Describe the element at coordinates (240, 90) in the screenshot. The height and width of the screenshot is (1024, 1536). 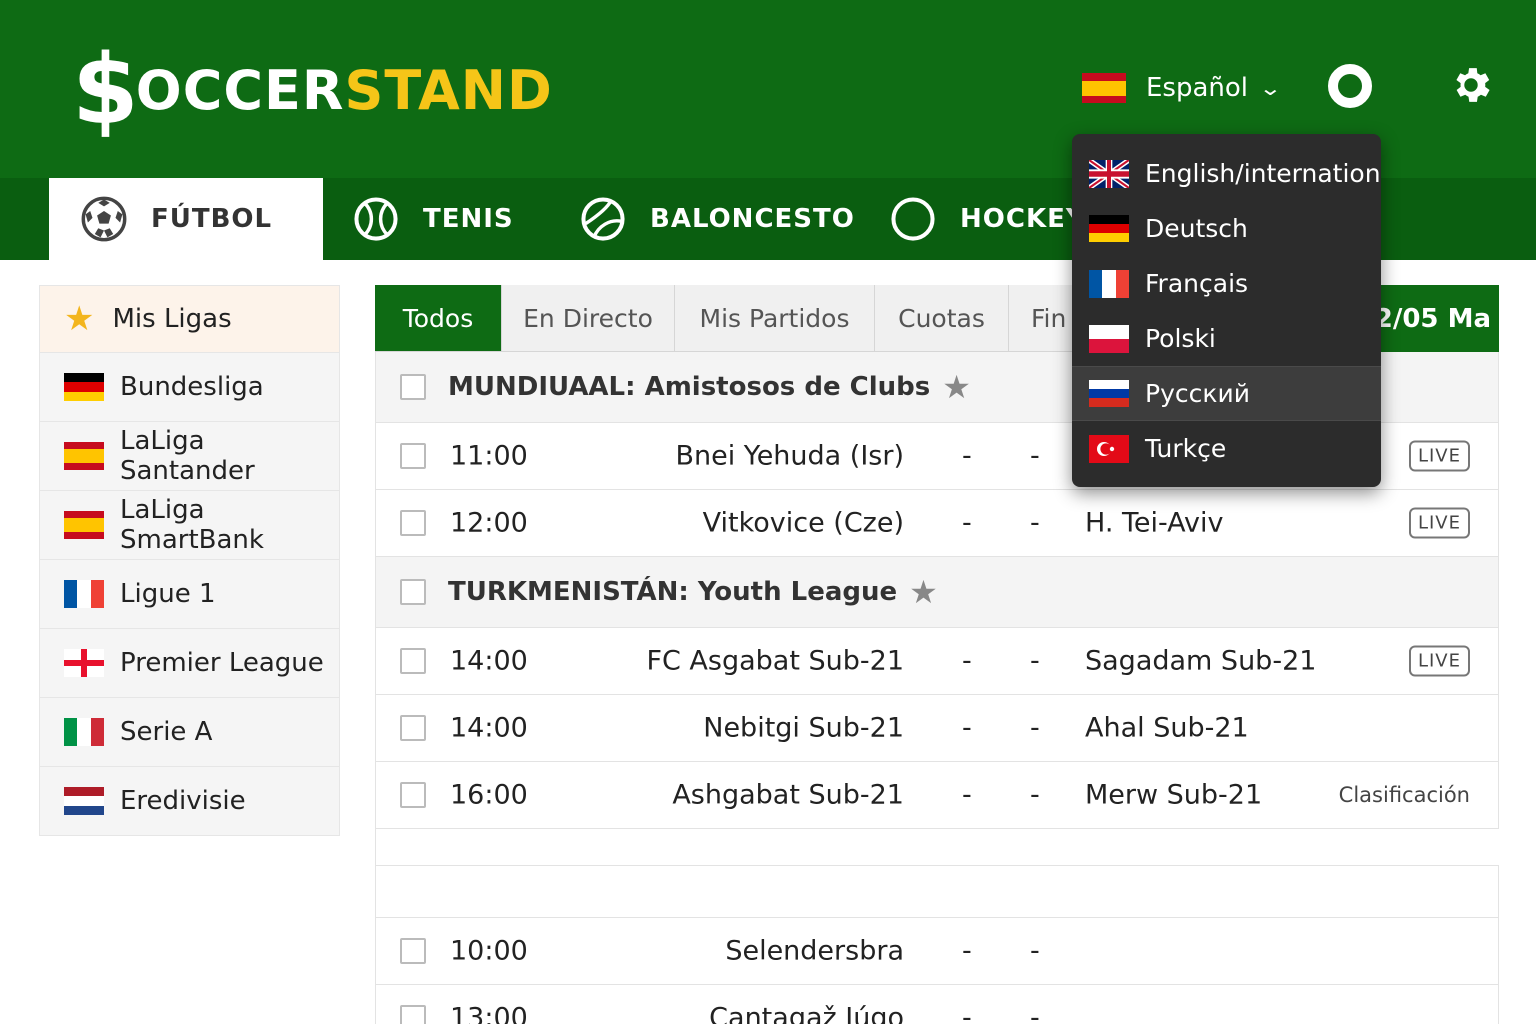
I see `logo-word-occer: OCCER` at that location.